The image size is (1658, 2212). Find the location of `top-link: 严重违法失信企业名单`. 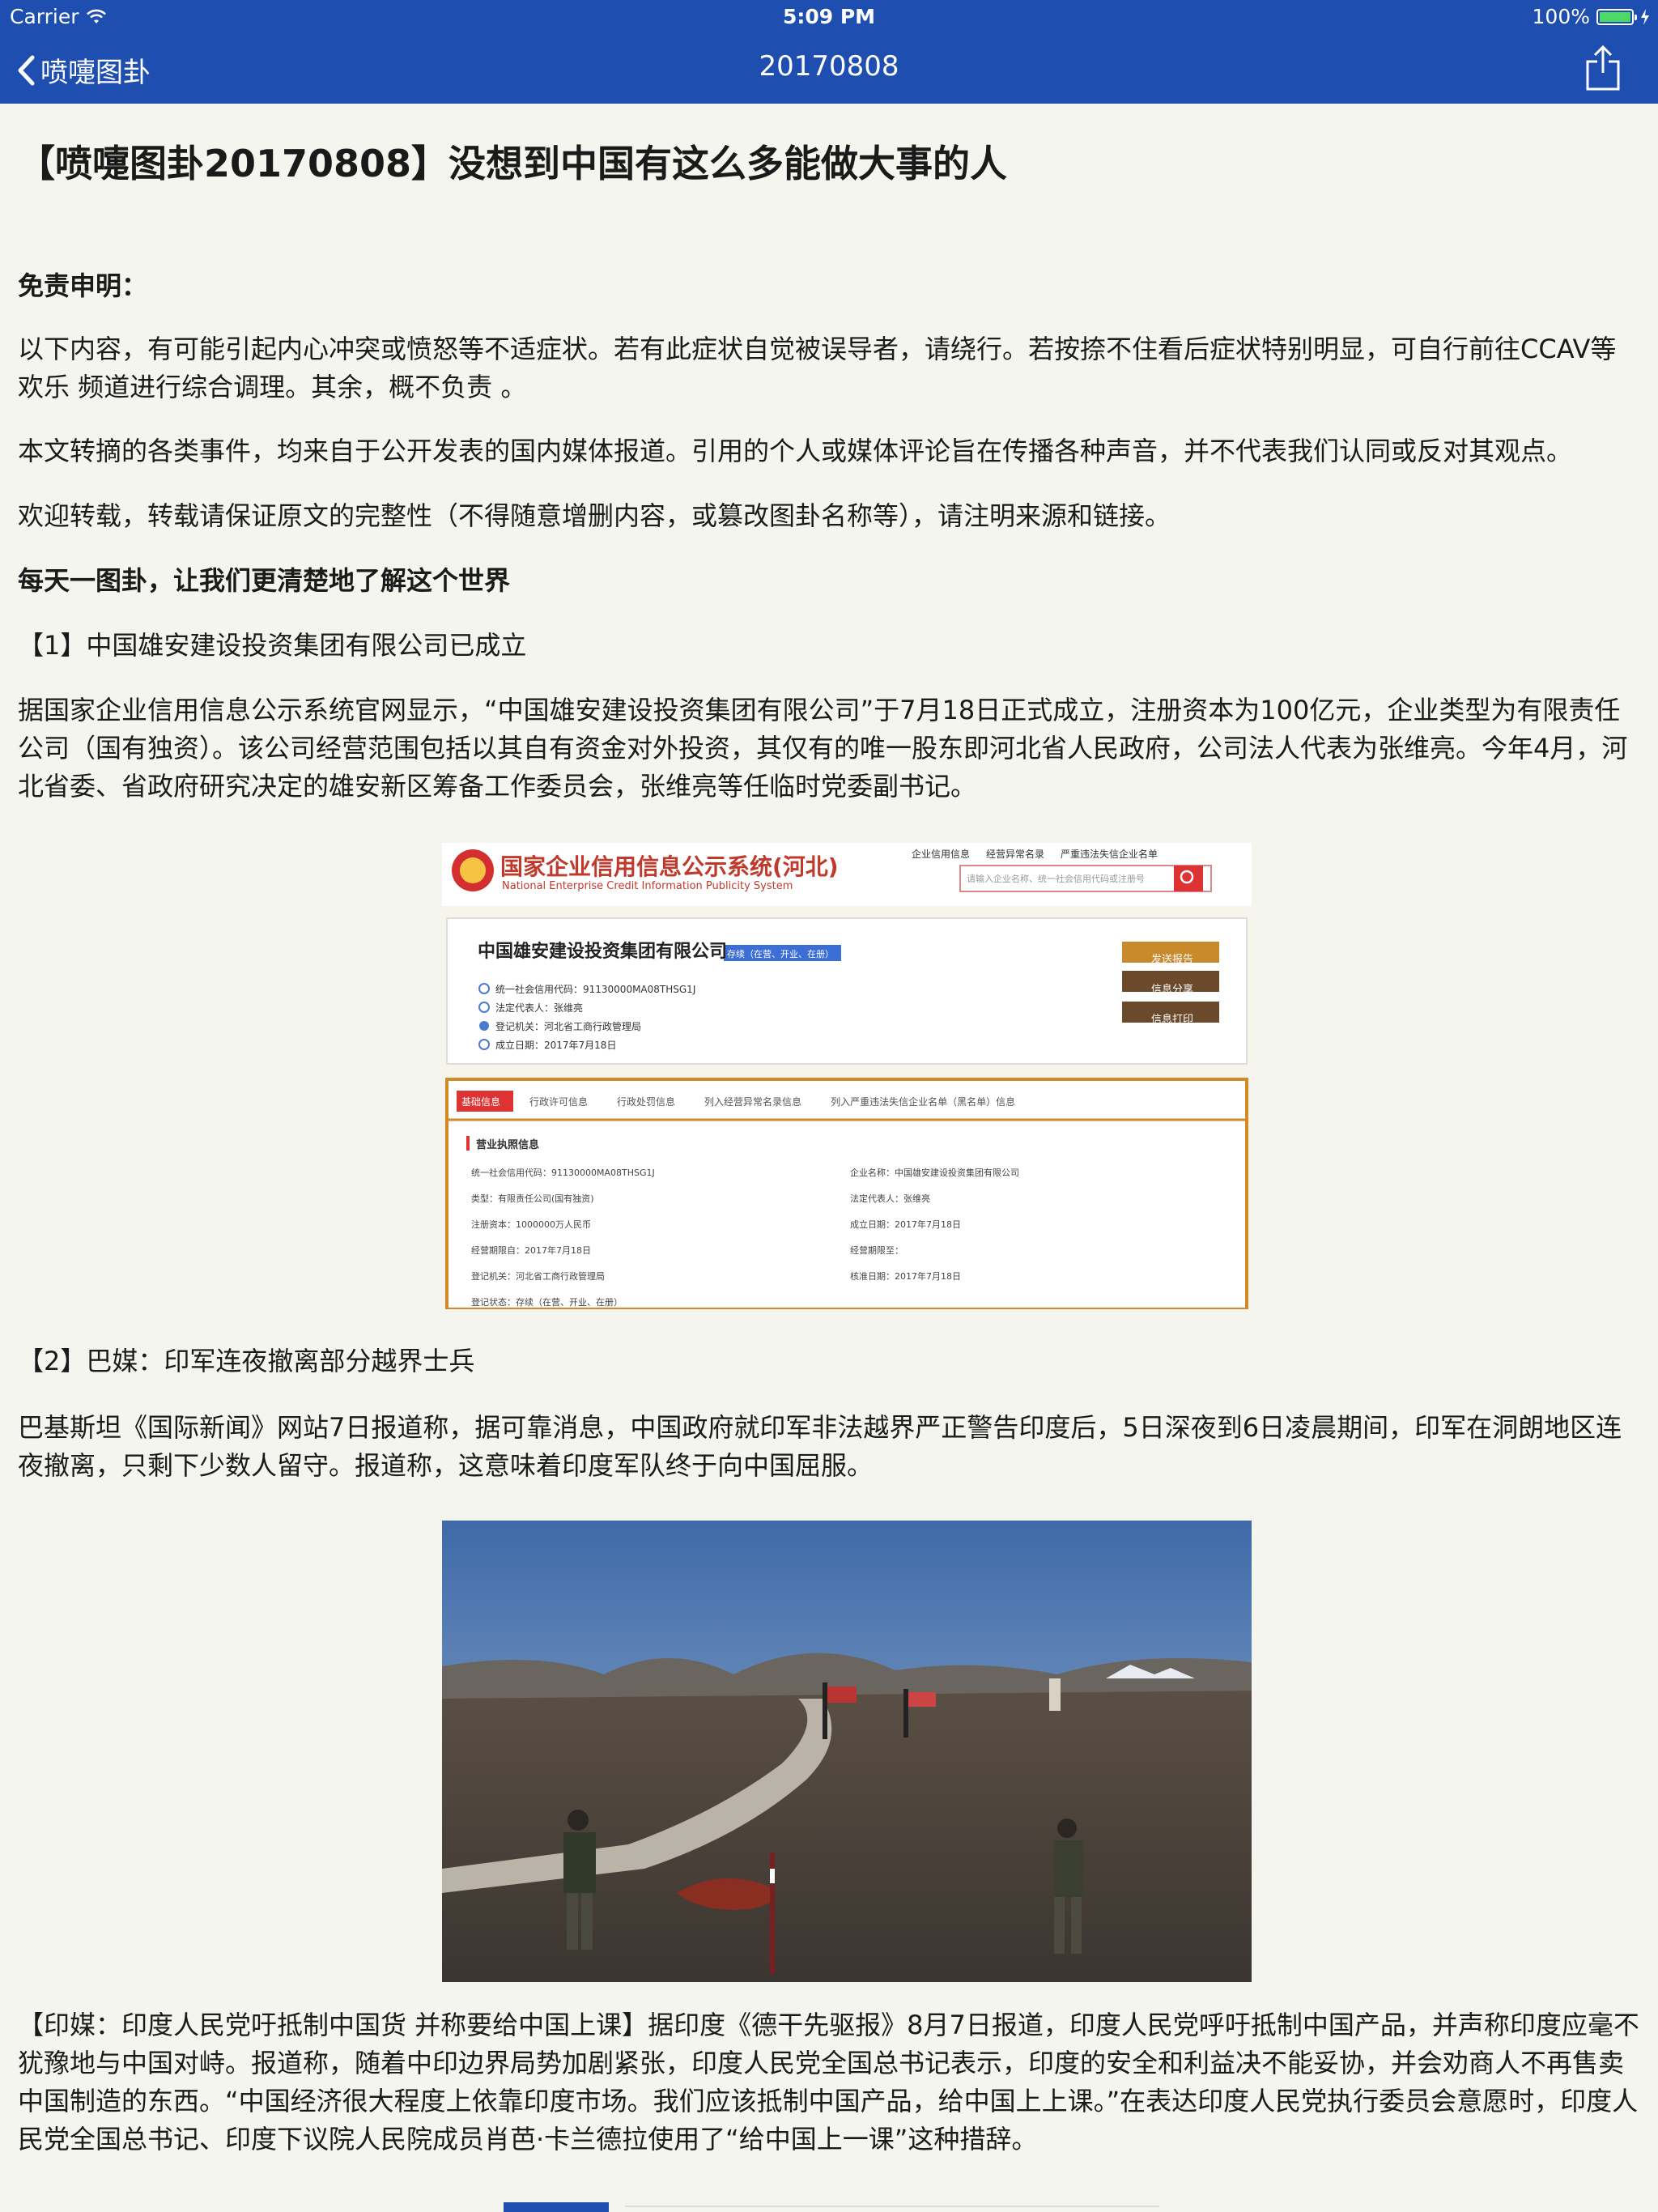

top-link: 严重违法失信企业名单 is located at coordinates (1109, 854).